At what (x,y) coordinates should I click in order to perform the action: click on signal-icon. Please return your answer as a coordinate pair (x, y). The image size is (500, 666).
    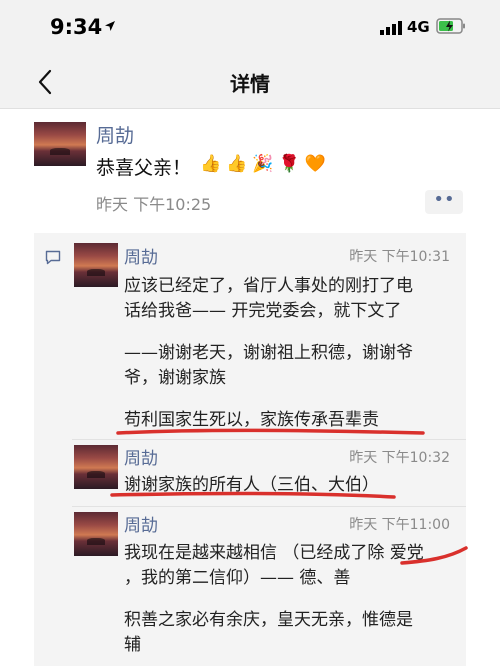
    Looking at the image, I should click on (391, 28).